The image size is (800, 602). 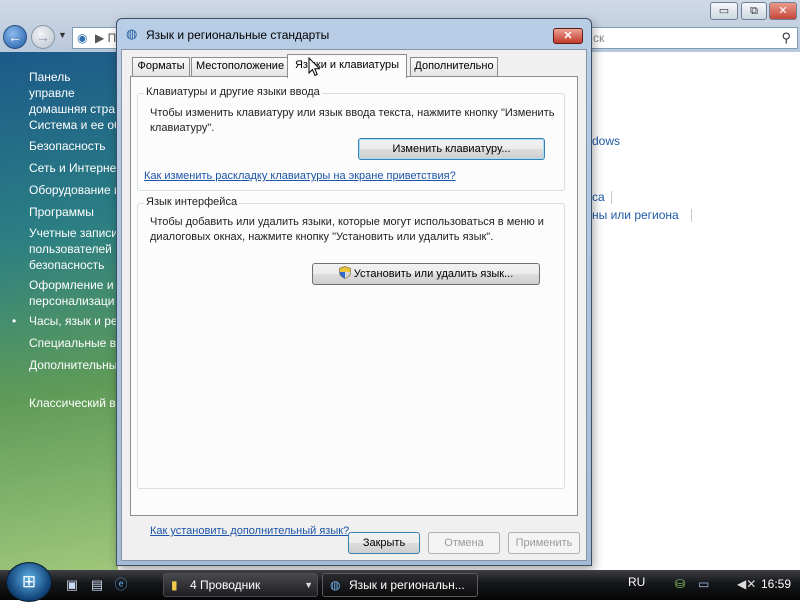 I want to click on main-link-fragment: ны или региона, so click(x=635, y=215).